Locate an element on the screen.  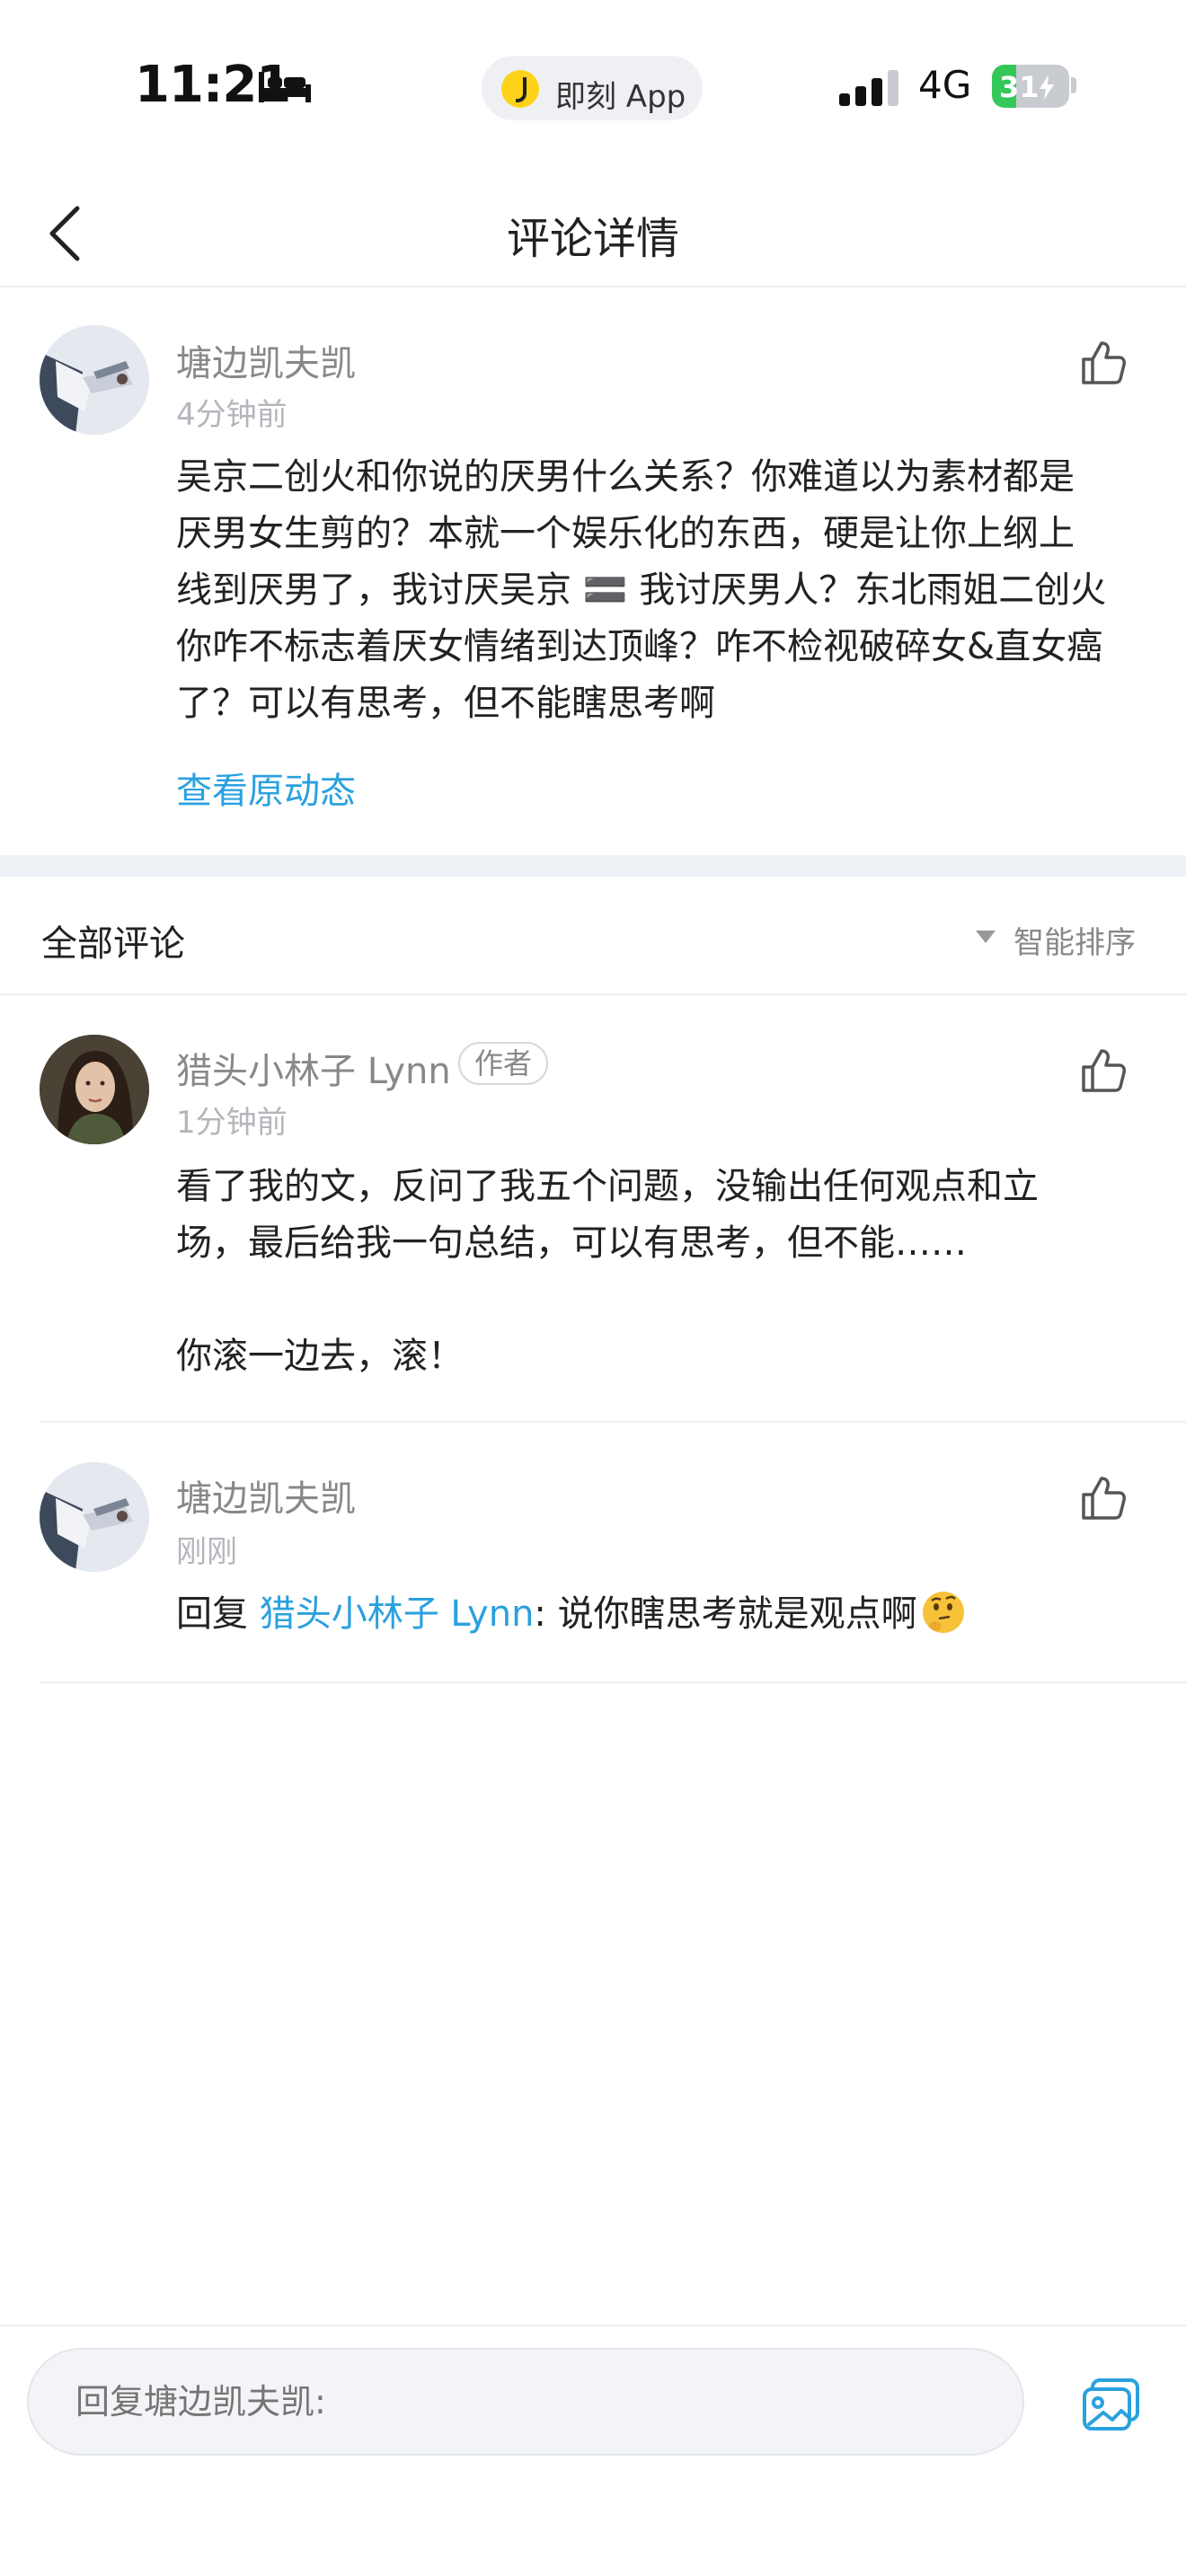
reply-line is located at coordinates (665, 1300).